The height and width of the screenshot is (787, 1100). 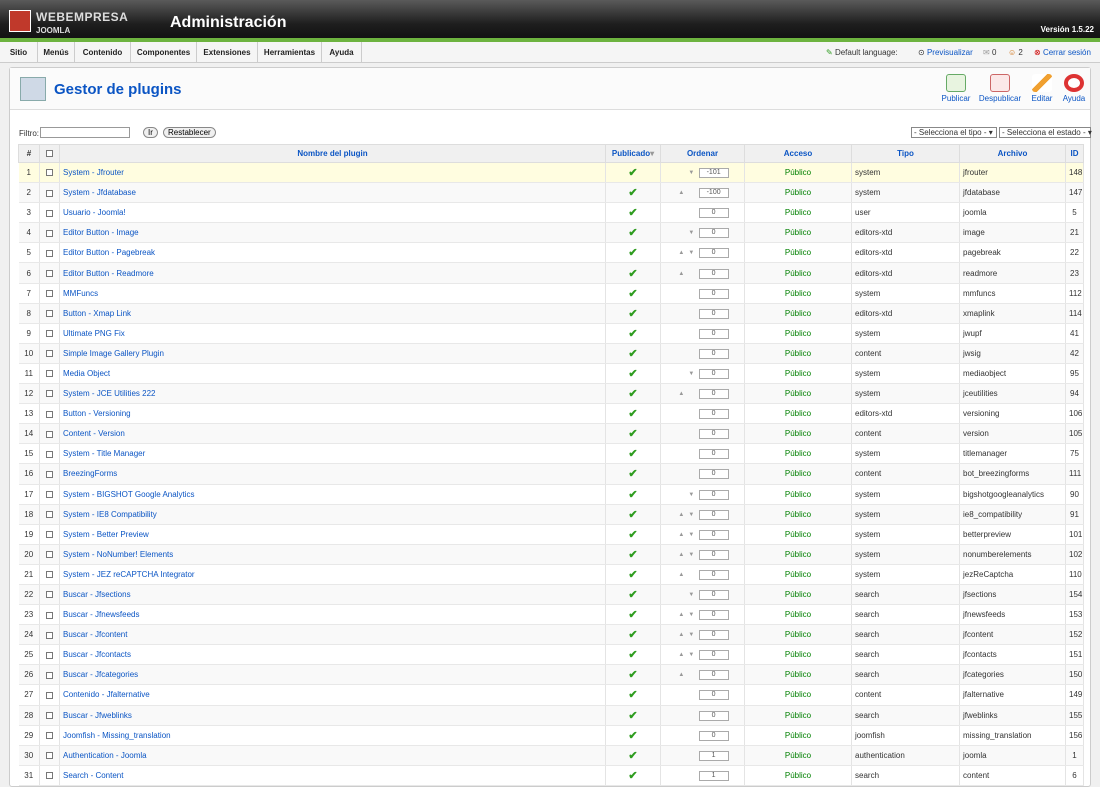 What do you see at coordinates (1018, 52) in the screenshot?
I see `users-count: ☺ 2` at bounding box center [1018, 52].